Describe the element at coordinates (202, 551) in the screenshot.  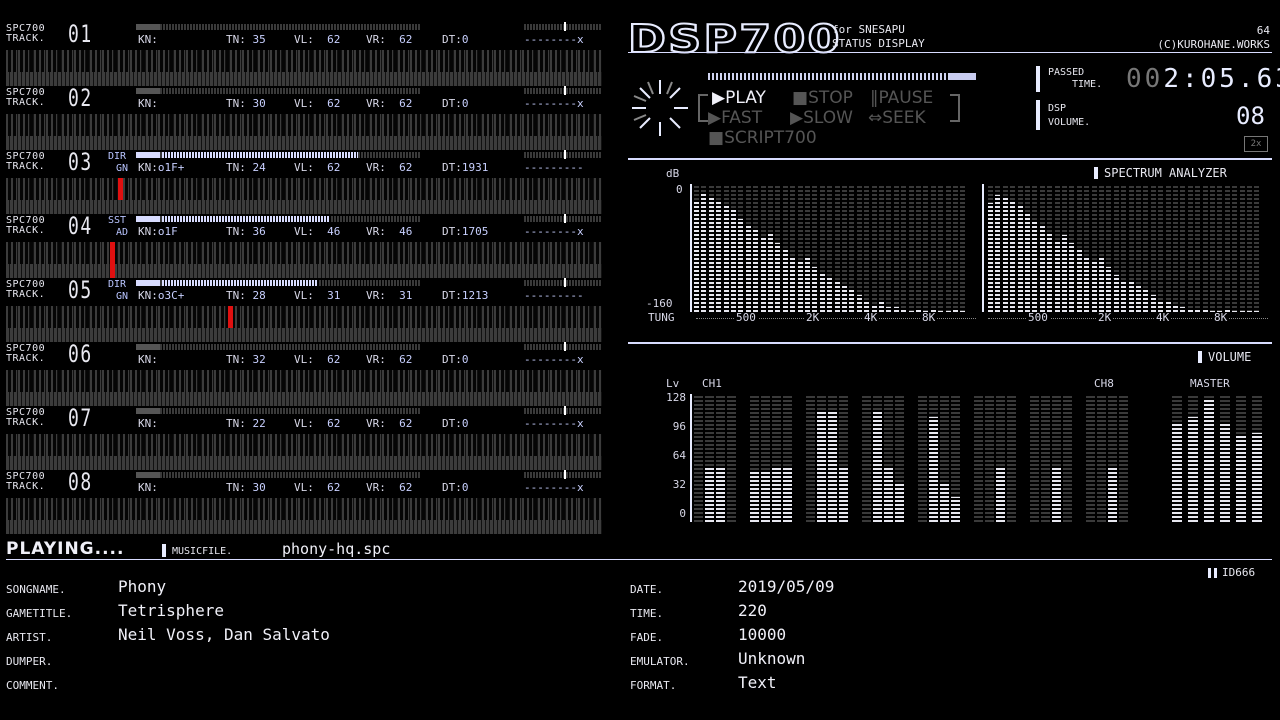
I see `musicfile-label: MUSICFILE.` at that location.